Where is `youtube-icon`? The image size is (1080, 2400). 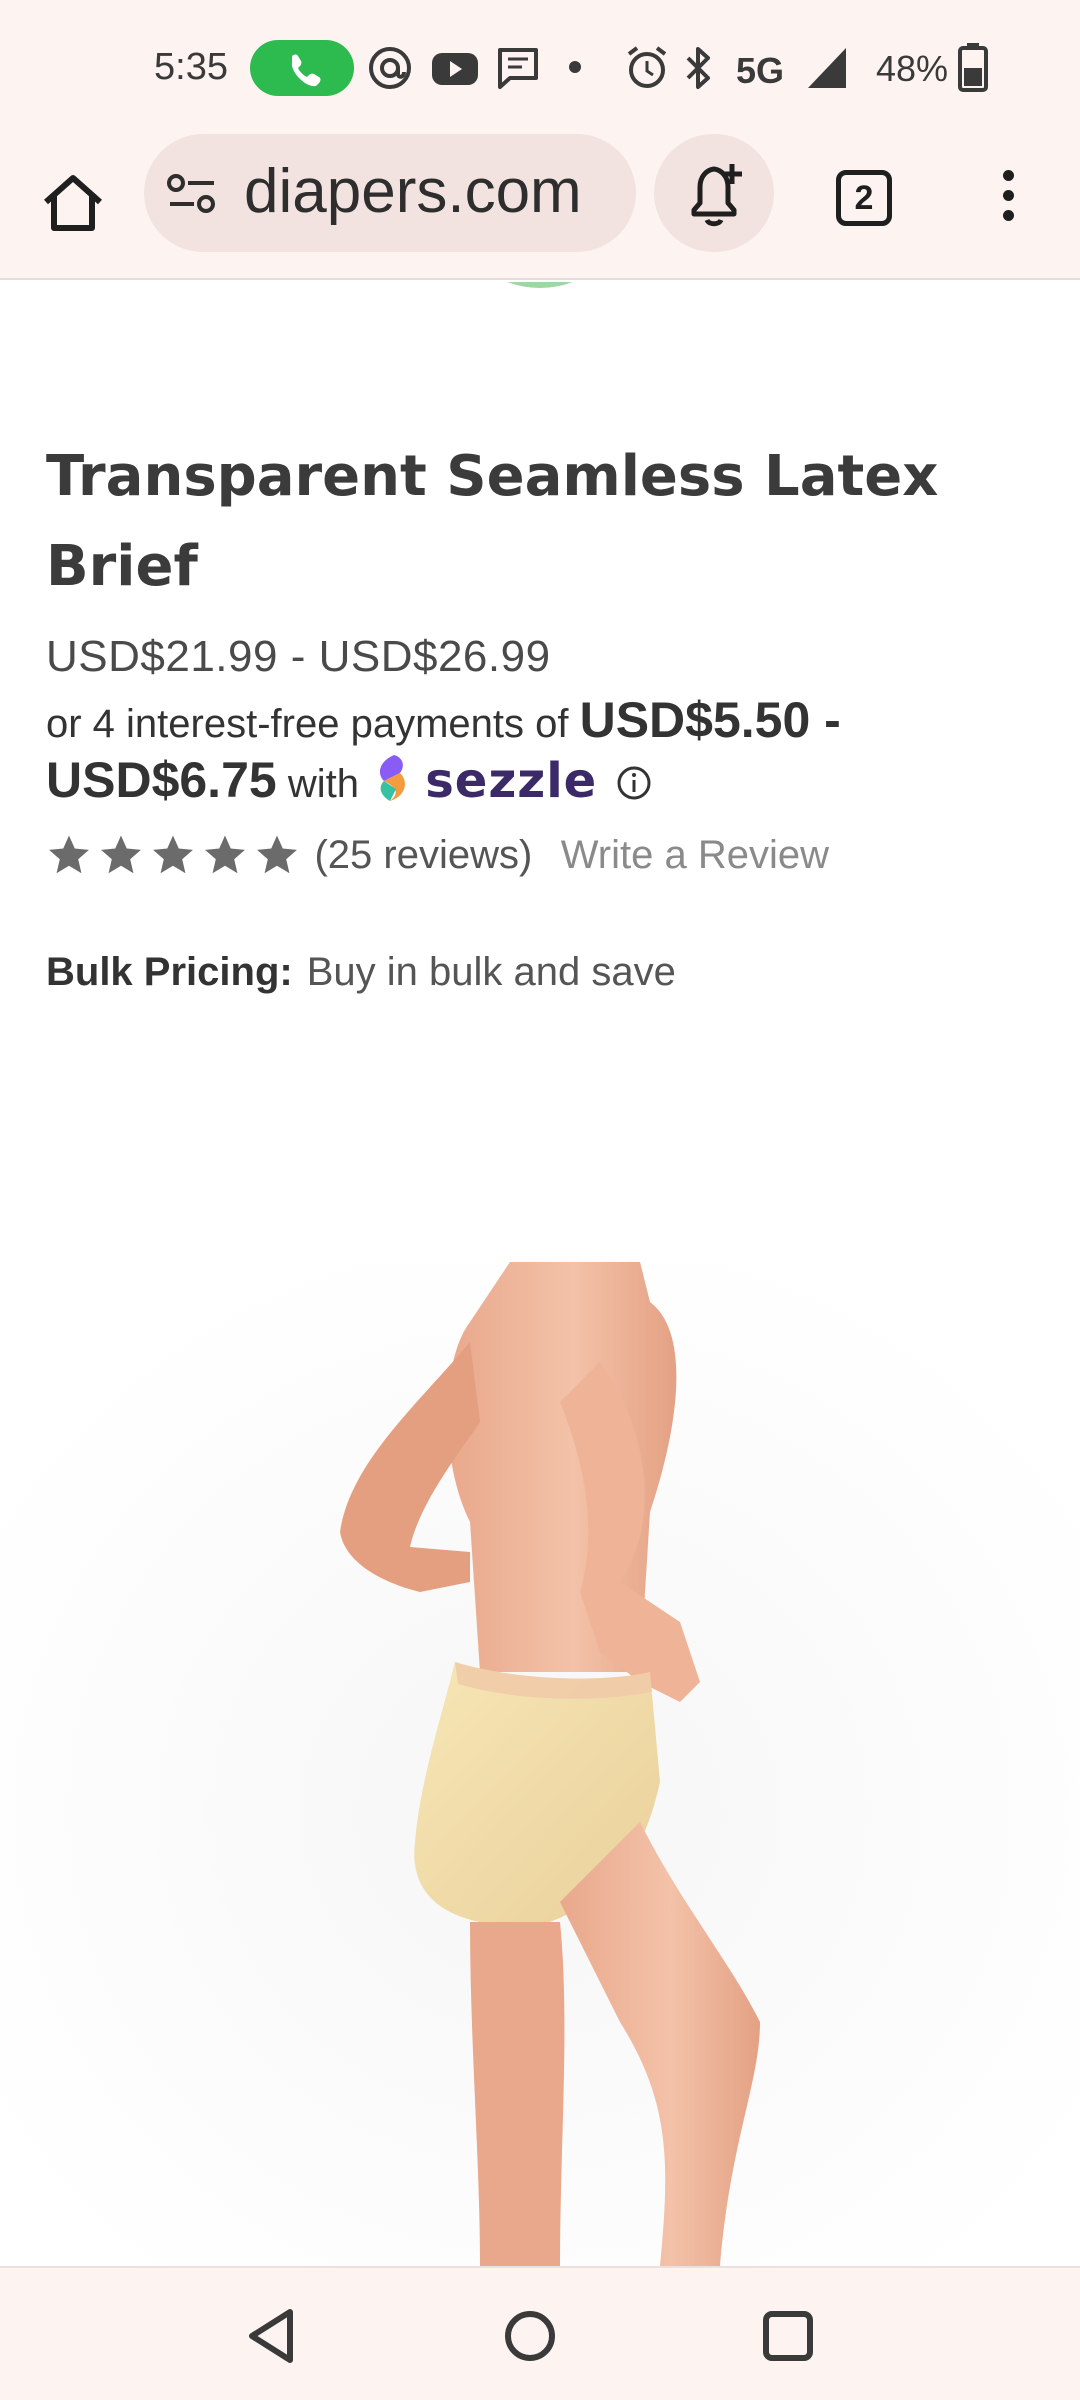
youtube-icon is located at coordinates (455, 69).